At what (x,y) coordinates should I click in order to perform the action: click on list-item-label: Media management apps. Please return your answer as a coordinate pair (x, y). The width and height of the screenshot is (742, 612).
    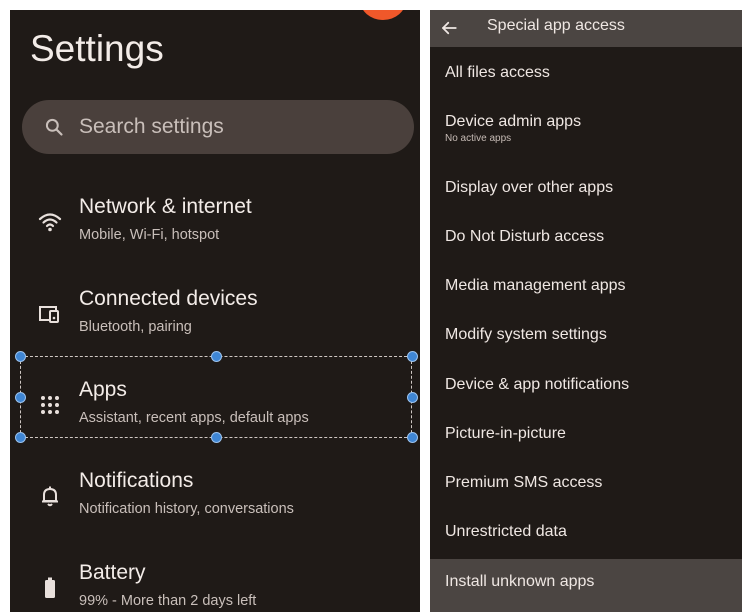
    Looking at the image, I should click on (535, 285).